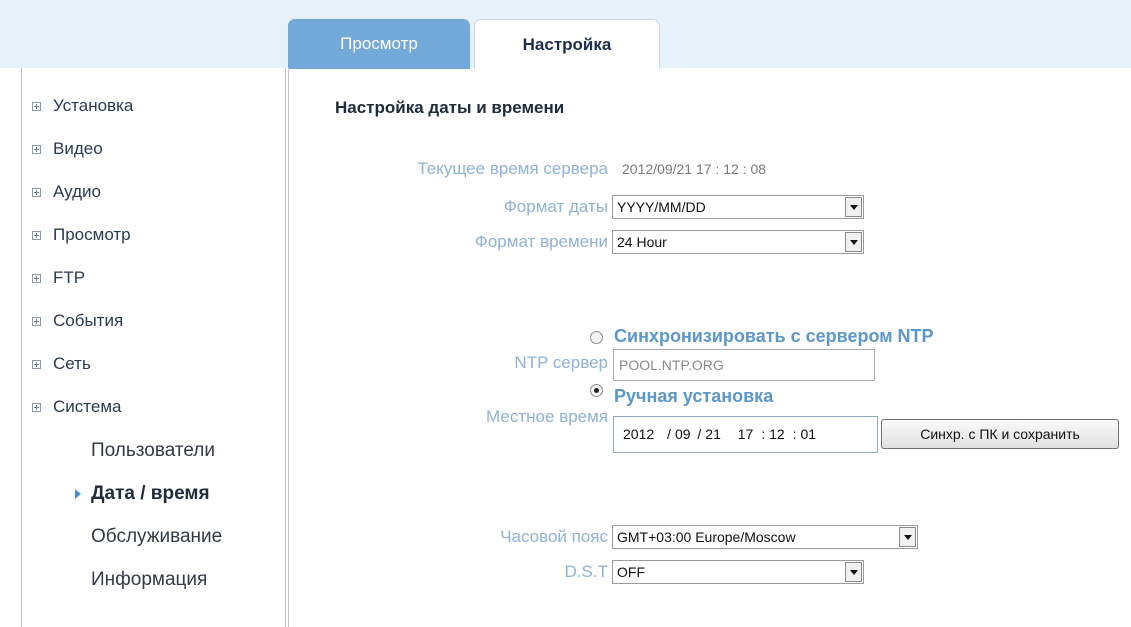 Image resolution: width=1131 pixels, height=627 pixels. I want to click on sidebar-item-label: Система, so click(87, 406).